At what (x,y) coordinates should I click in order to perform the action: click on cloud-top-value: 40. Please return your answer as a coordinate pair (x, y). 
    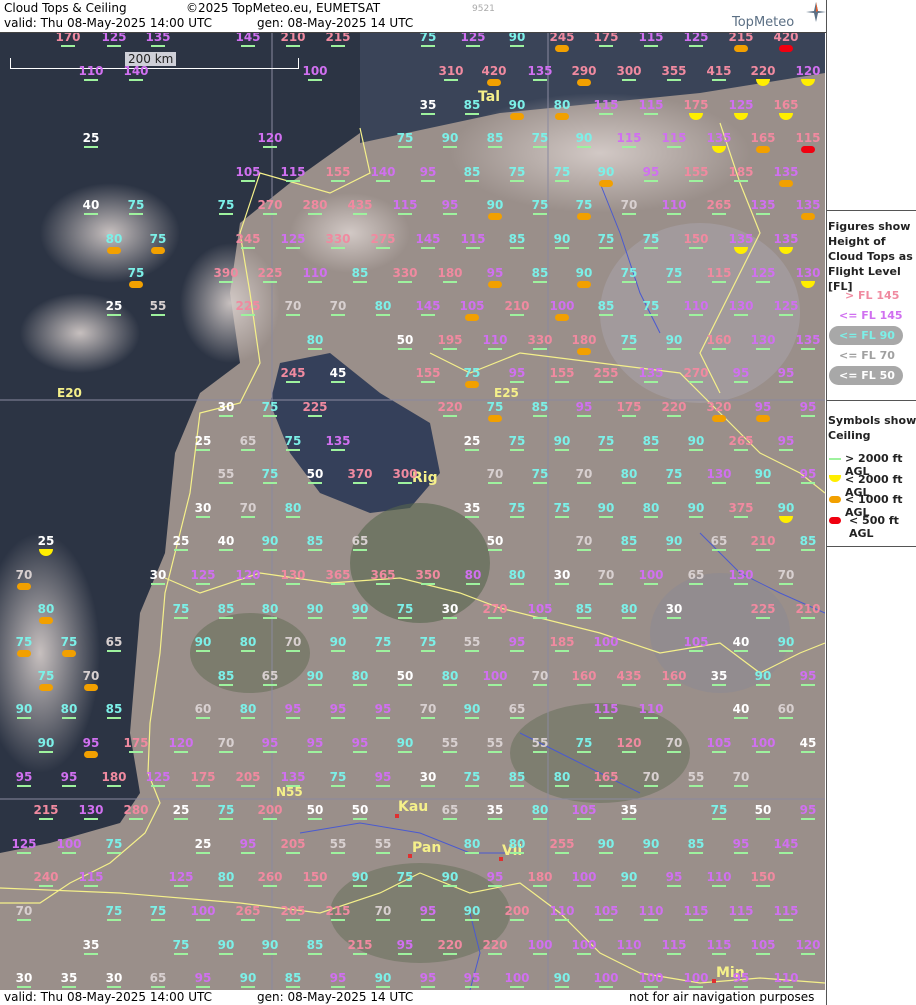
    Looking at the image, I should click on (226, 541).